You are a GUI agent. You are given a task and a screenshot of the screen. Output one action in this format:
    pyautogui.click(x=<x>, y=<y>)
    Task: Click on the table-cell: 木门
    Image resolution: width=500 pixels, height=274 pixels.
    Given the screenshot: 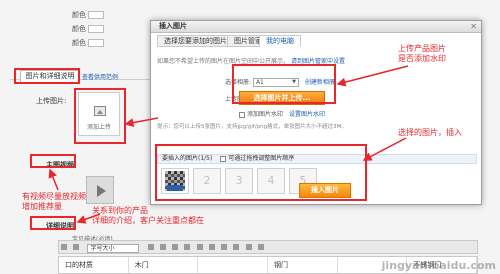 What is the action you would take?
    pyautogui.click(x=164, y=265)
    